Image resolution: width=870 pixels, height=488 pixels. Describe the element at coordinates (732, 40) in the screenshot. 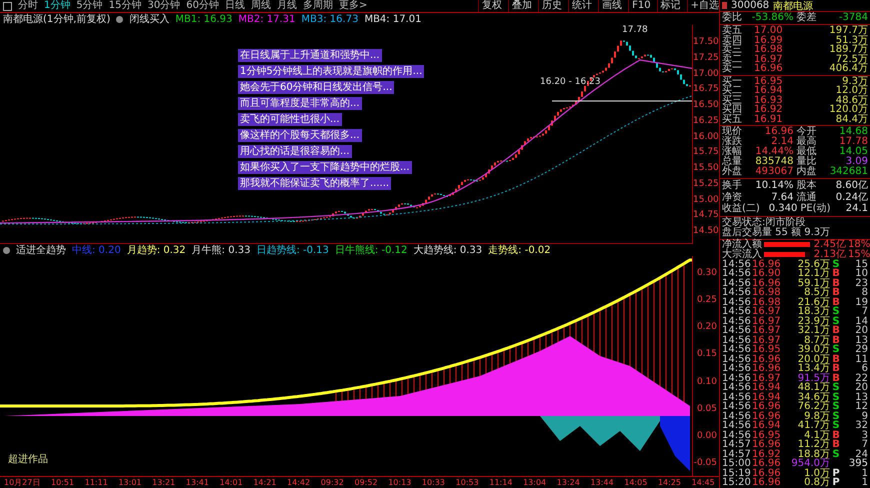

I see `order-label: 卖四` at that location.